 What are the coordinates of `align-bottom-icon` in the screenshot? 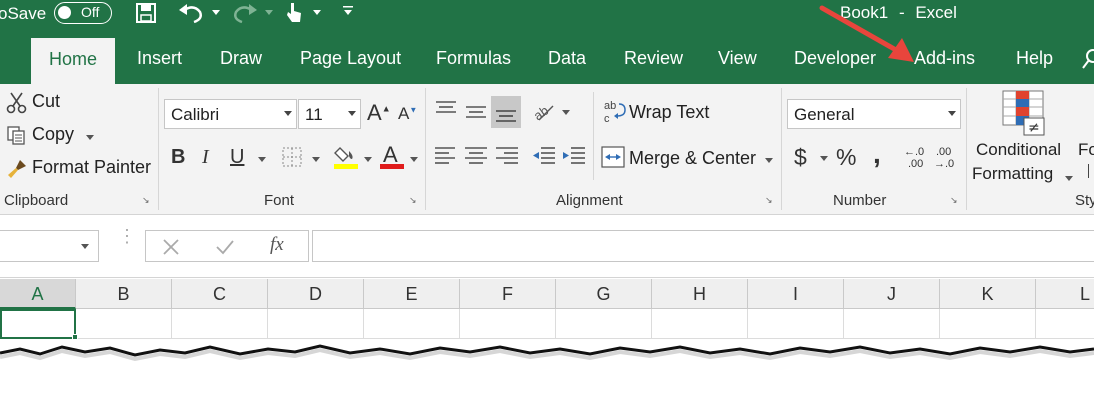 It's located at (506, 116).